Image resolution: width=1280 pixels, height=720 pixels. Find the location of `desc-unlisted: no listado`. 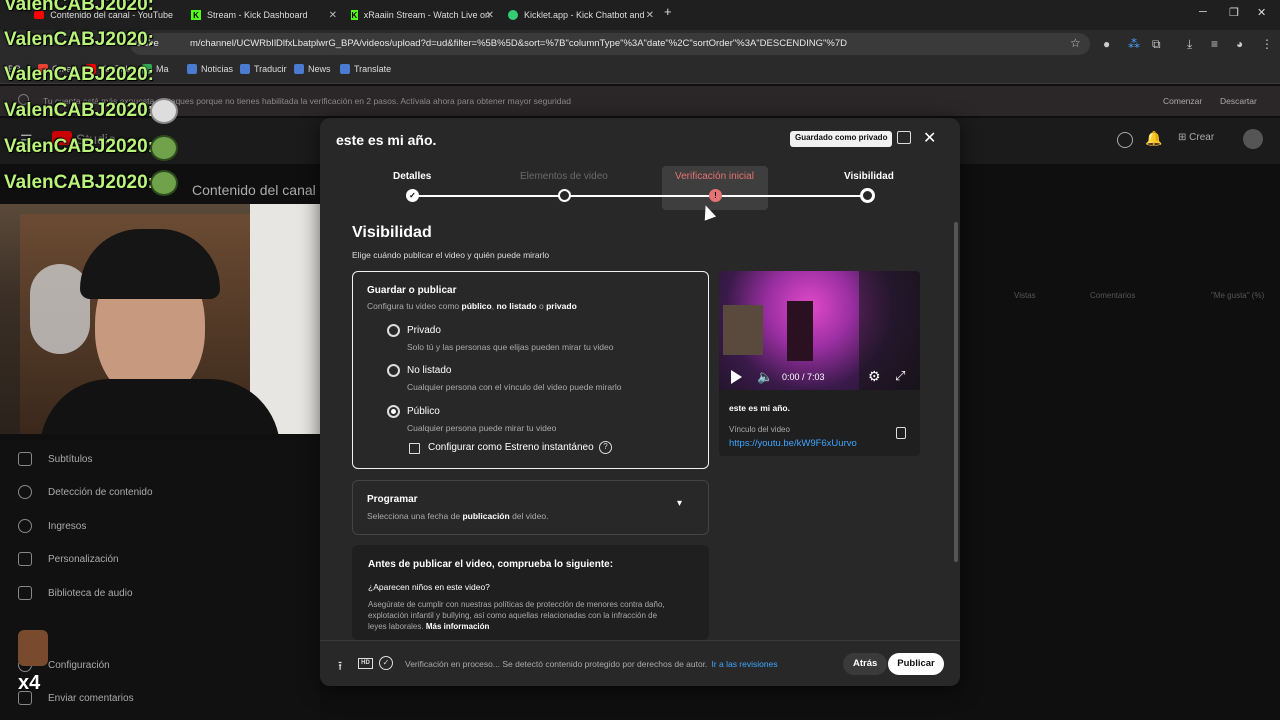

desc-unlisted: no listado is located at coordinates (516, 306).